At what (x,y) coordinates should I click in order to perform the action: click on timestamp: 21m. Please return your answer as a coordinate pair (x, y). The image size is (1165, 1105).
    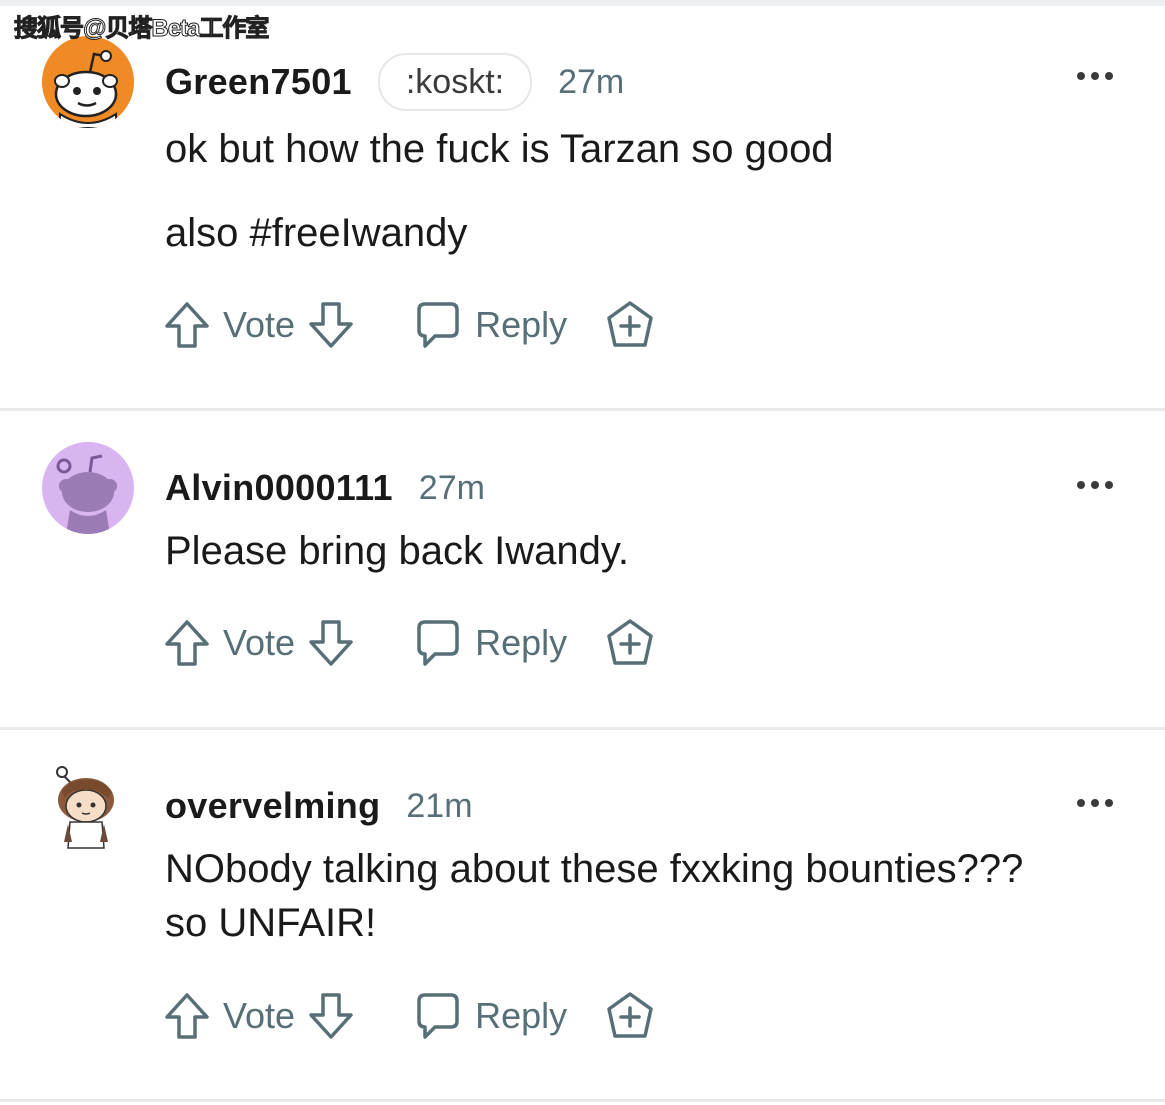
    Looking at the image, I should click on (439, 805).